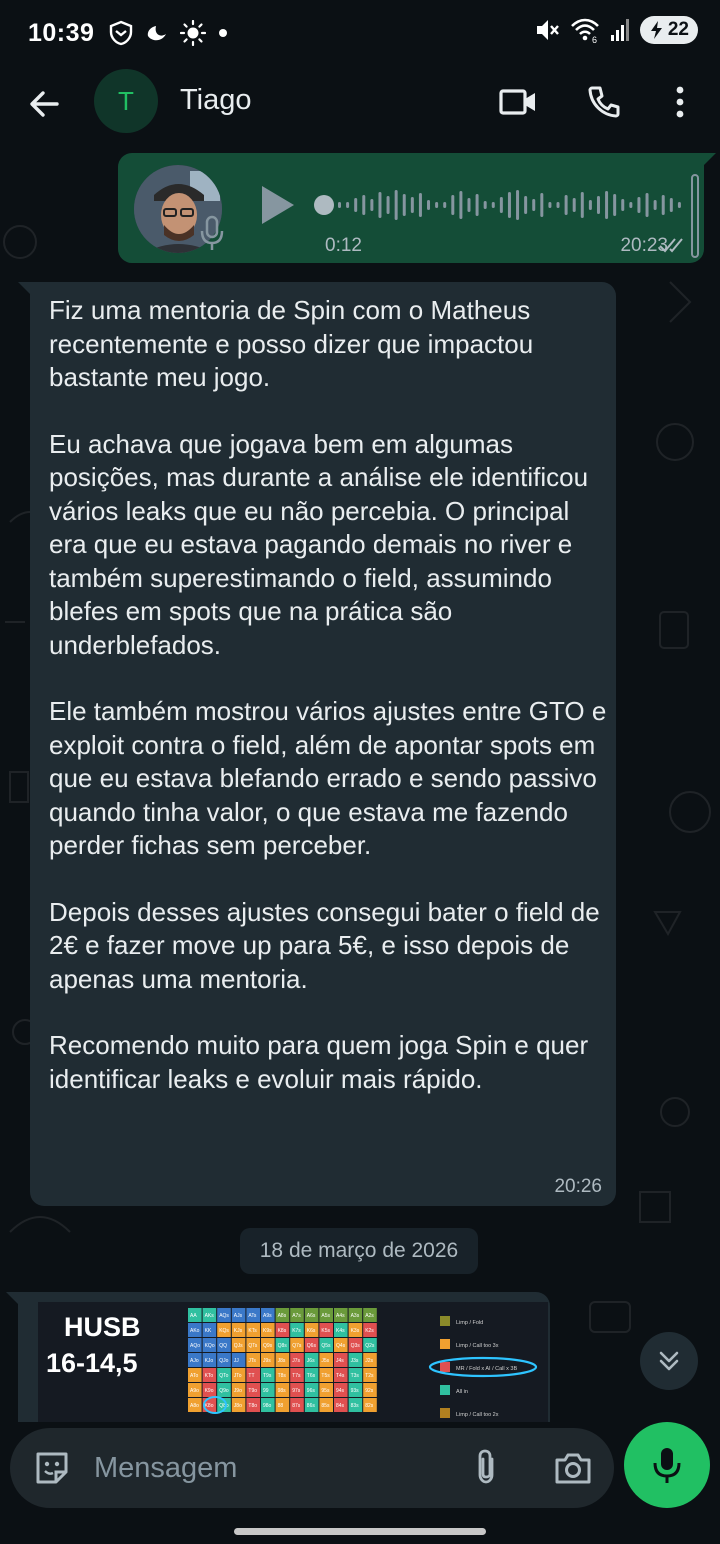  What do you see at coordinates (477, 1346) in the screenshot?
I see `legend-label: Limp / Call too 3x` at bounding box center [477, 1346].